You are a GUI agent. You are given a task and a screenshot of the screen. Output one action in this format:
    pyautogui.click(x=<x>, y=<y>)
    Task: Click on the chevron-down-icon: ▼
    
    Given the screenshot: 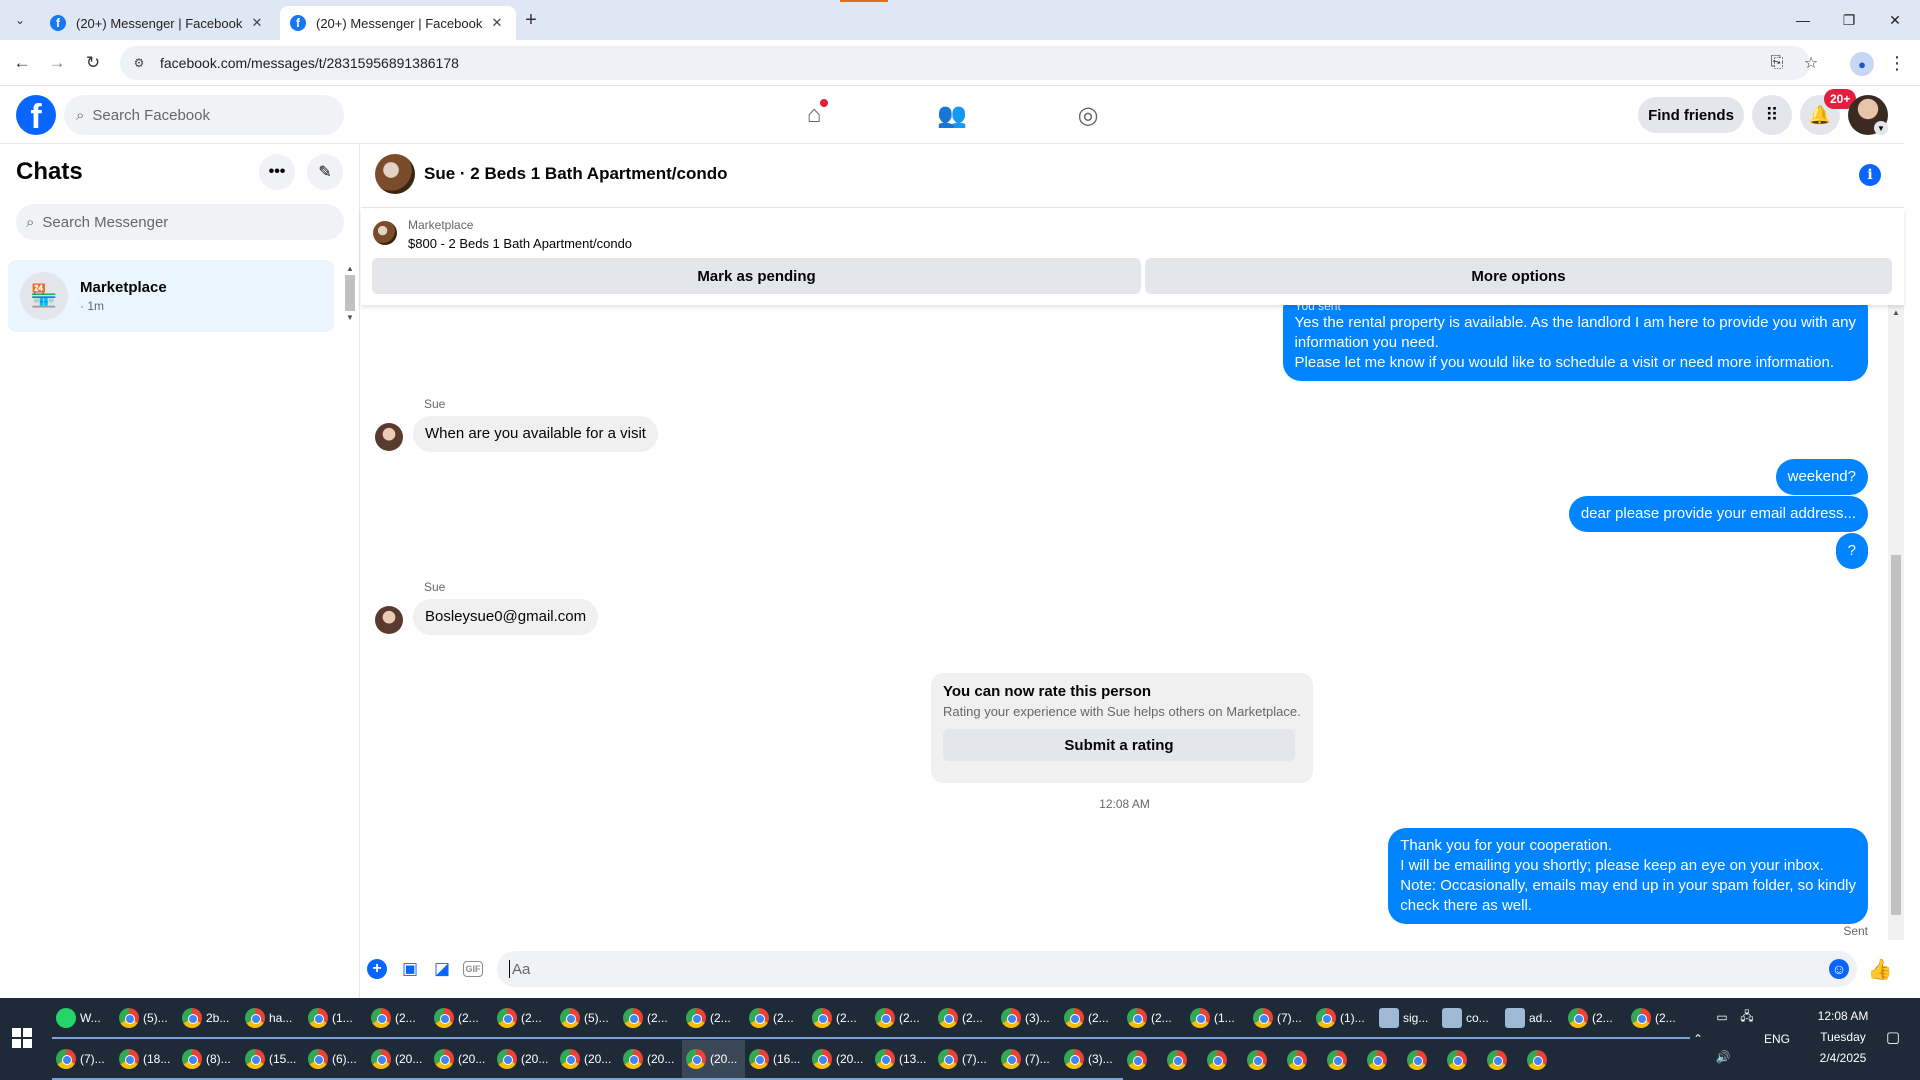 What is the action you would take?
    pyautogui.click(x=1881, y=128)
    